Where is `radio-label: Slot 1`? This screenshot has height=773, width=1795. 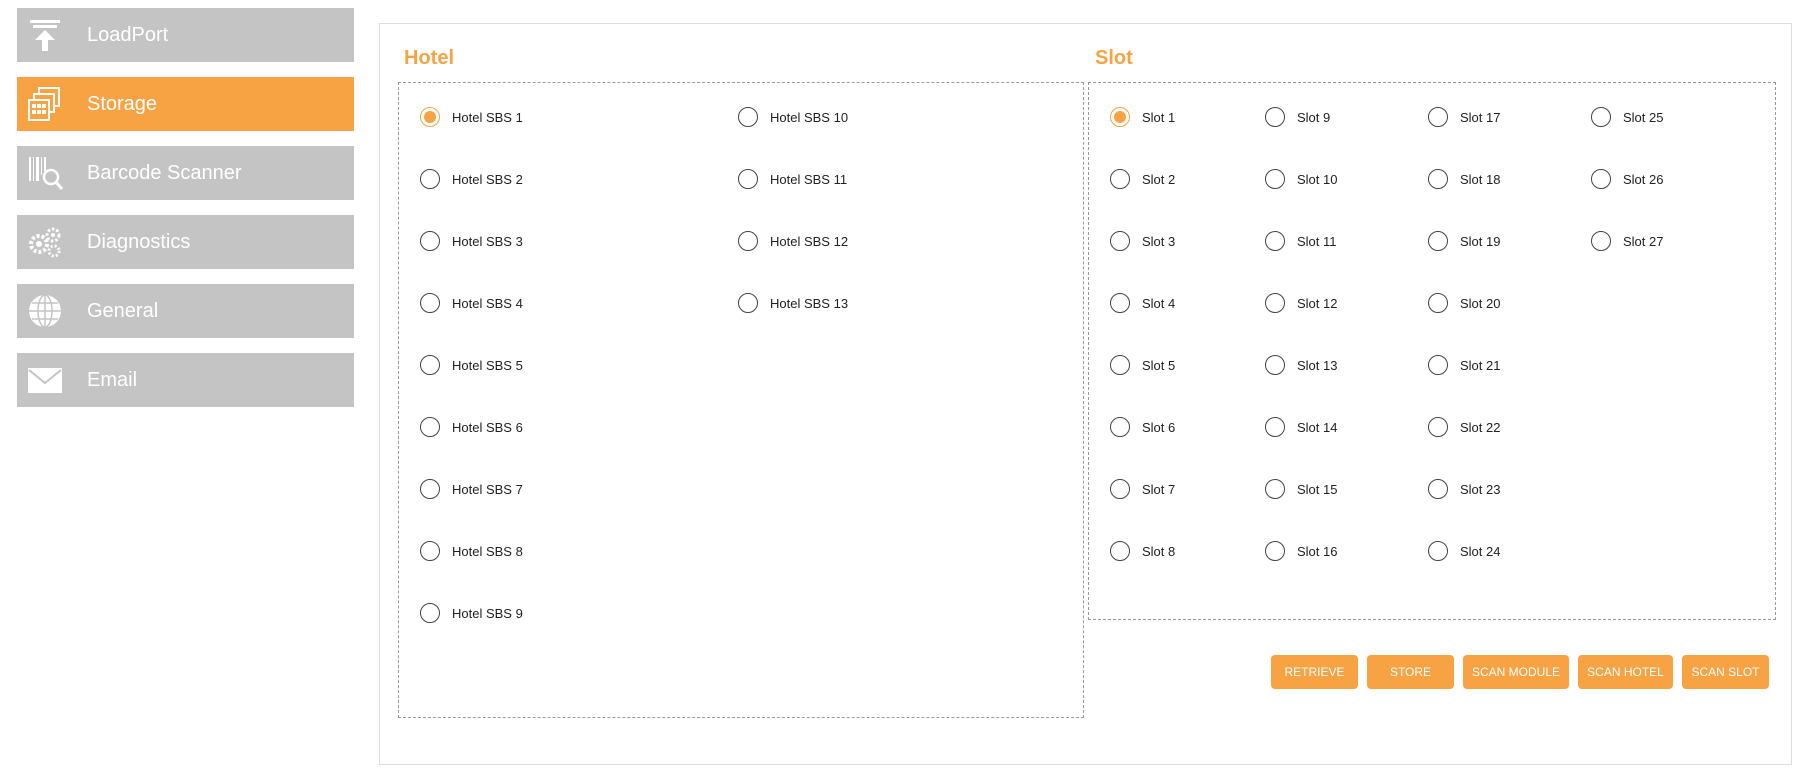 radio-label: Slot 1 is located at coordinates (1159, 117).